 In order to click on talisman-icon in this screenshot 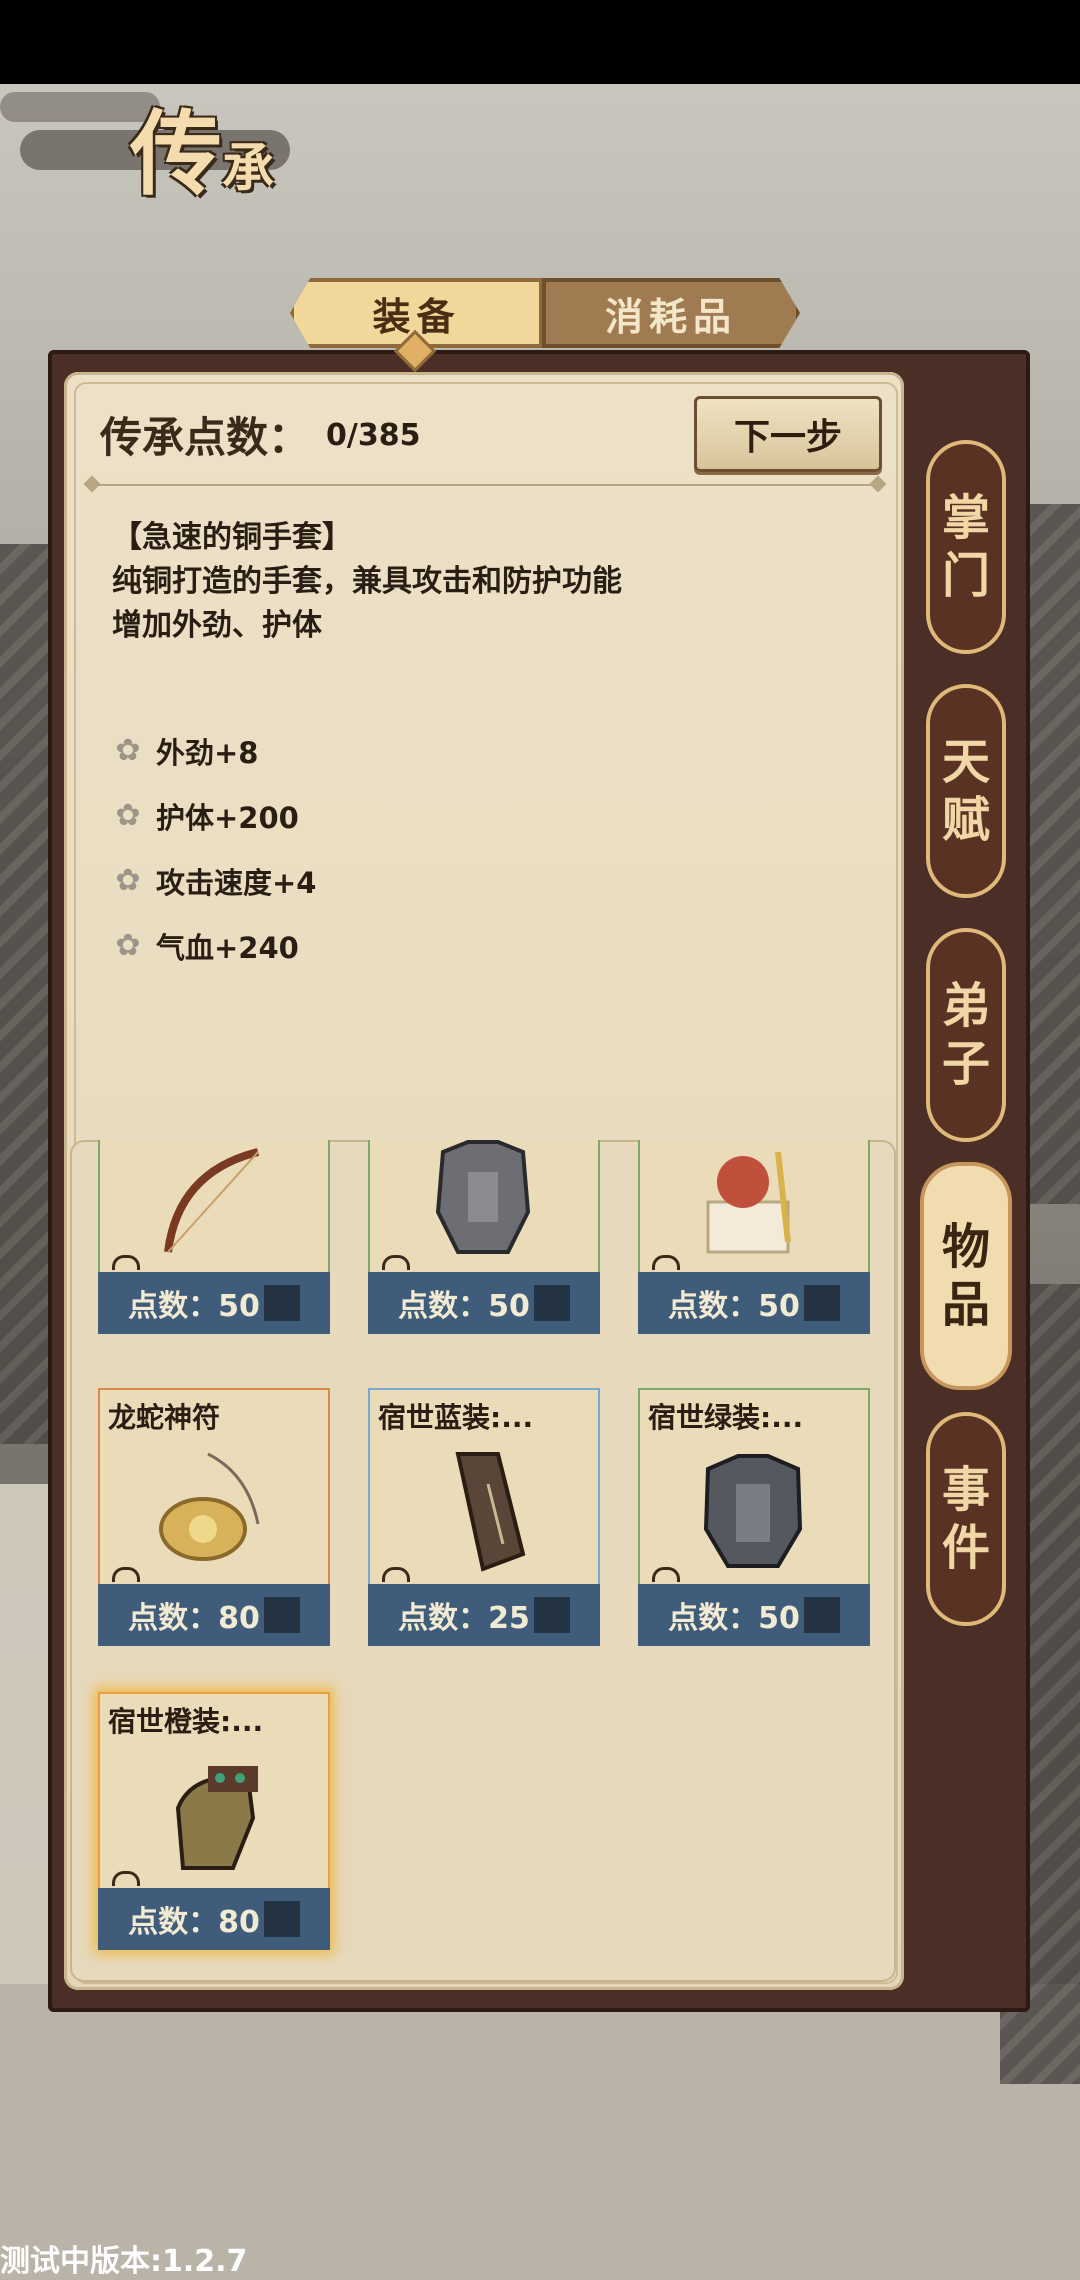, I will do `click(213, 1509)`.